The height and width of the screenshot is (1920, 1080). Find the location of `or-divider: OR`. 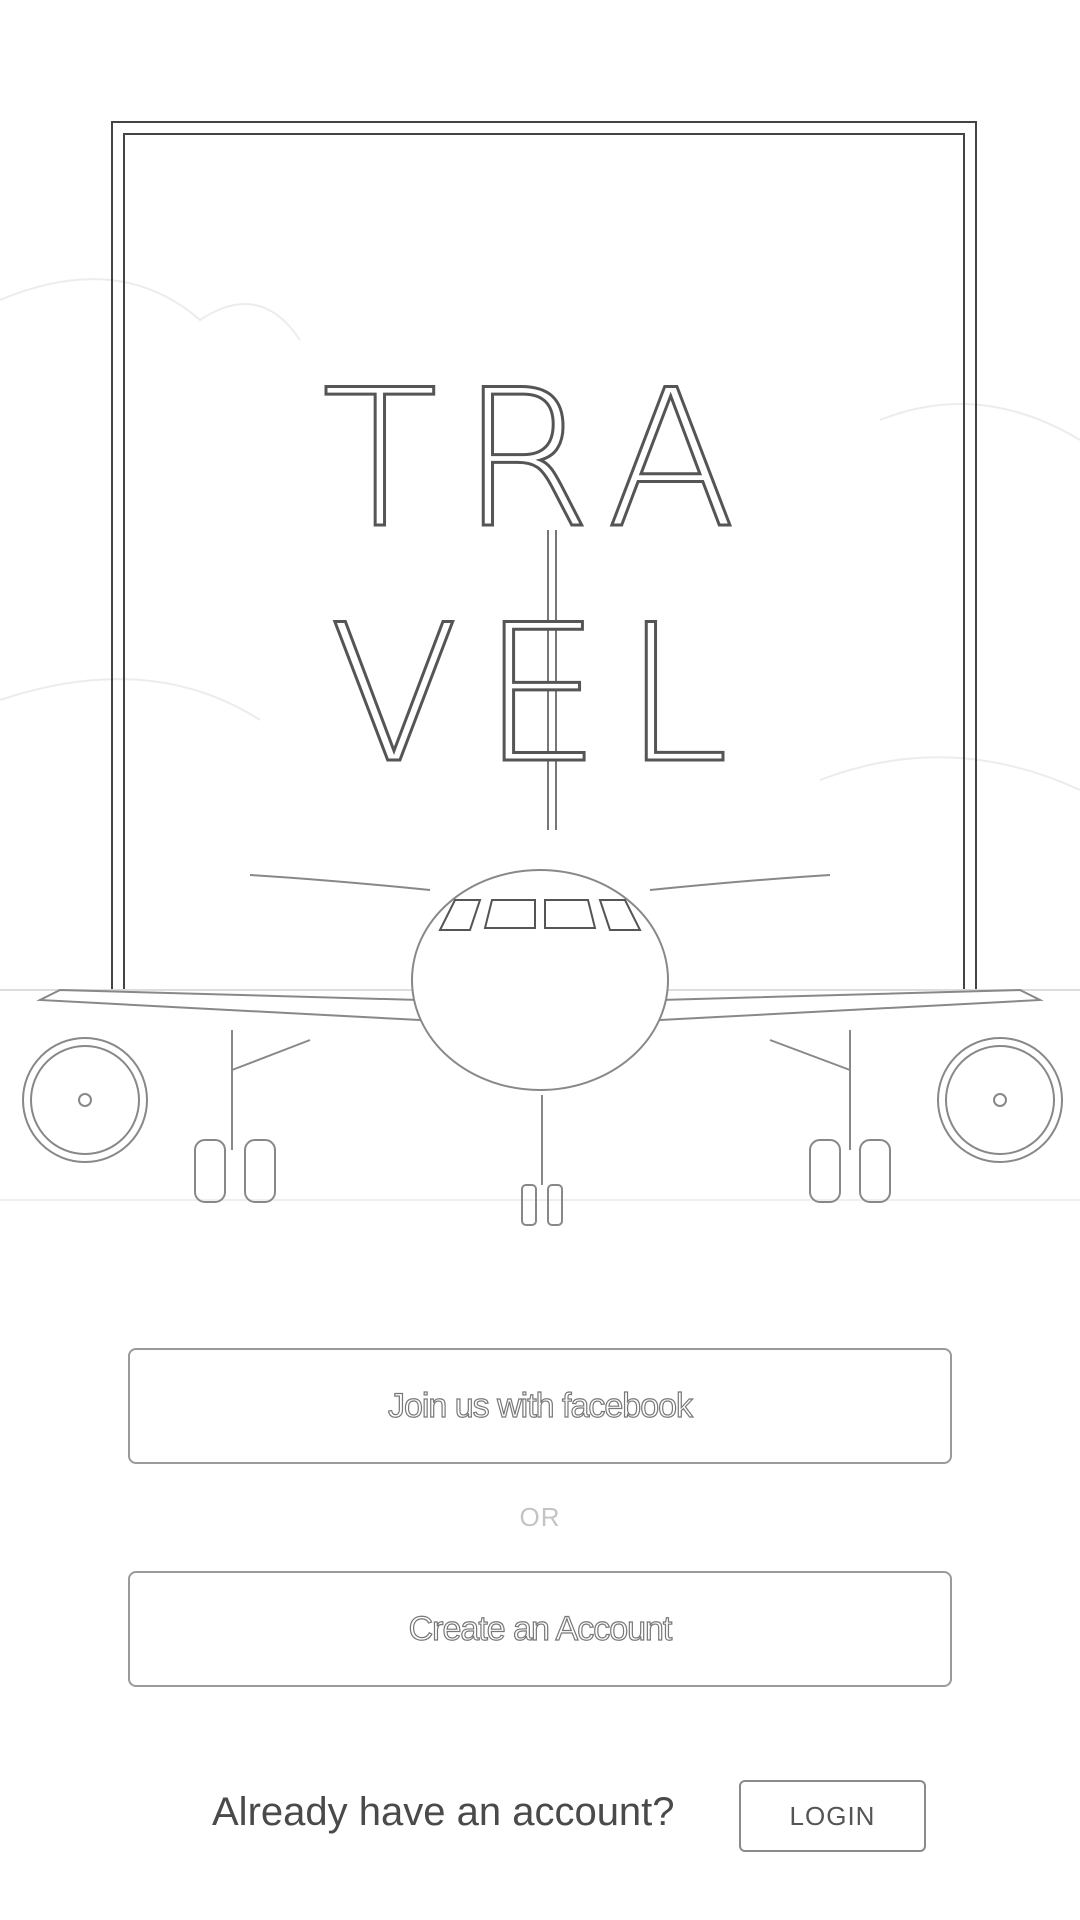

or-divider: OR is located at coordinates (540, 1517).